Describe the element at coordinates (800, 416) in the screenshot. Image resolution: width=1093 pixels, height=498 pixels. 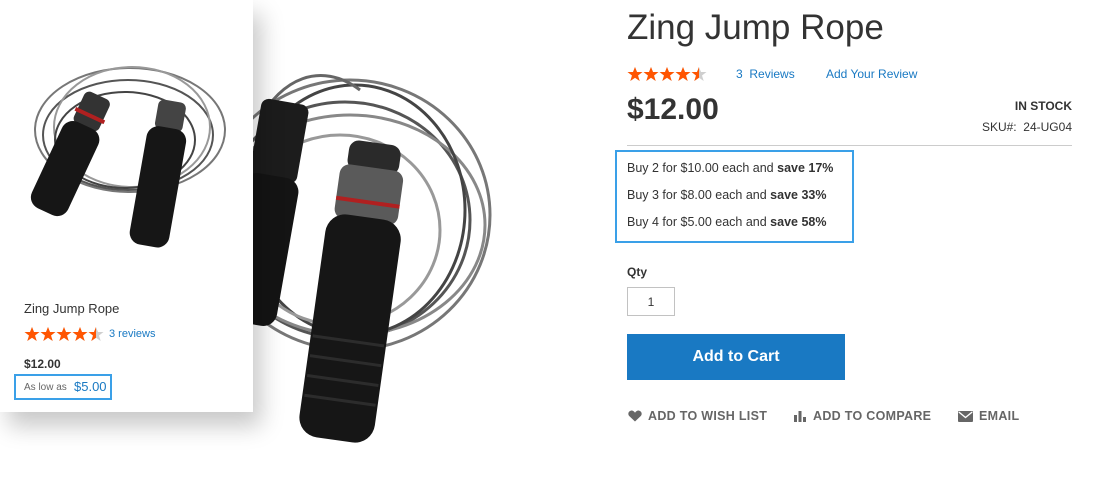
I see `bar-chart-icon` at that location.